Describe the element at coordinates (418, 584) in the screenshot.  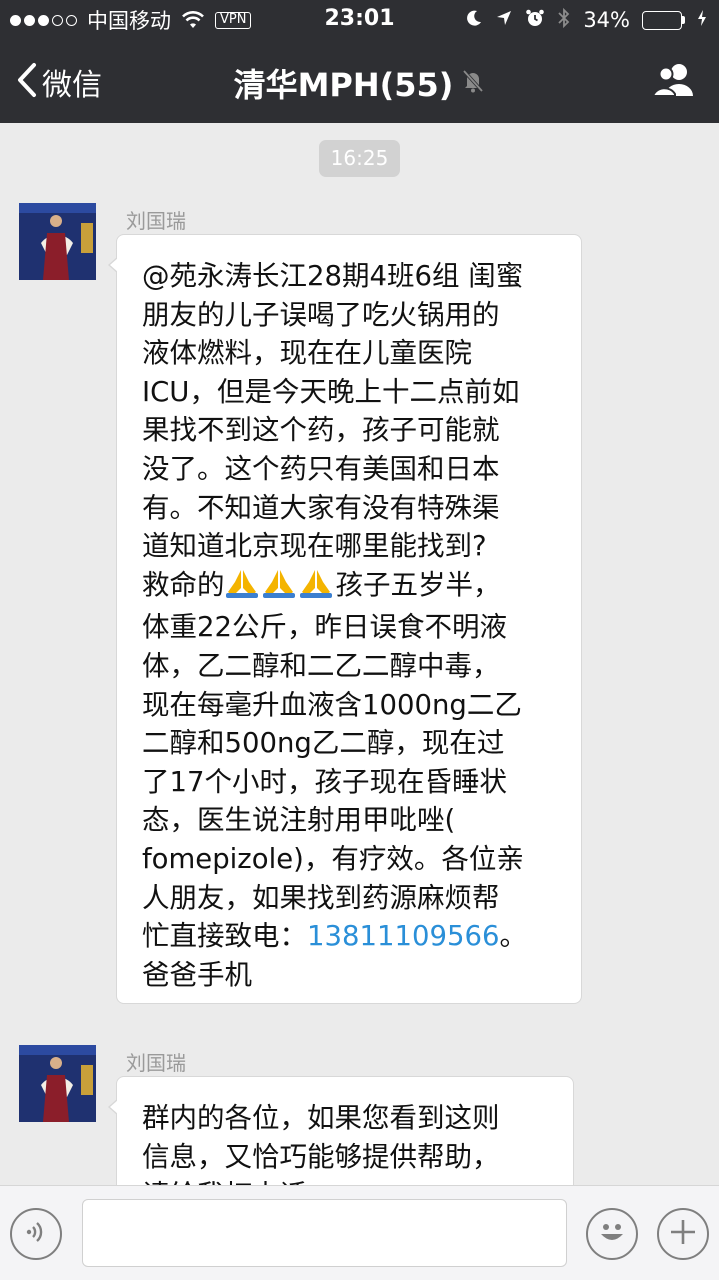
I see `message-text: 孩子五岁半，` at that location.